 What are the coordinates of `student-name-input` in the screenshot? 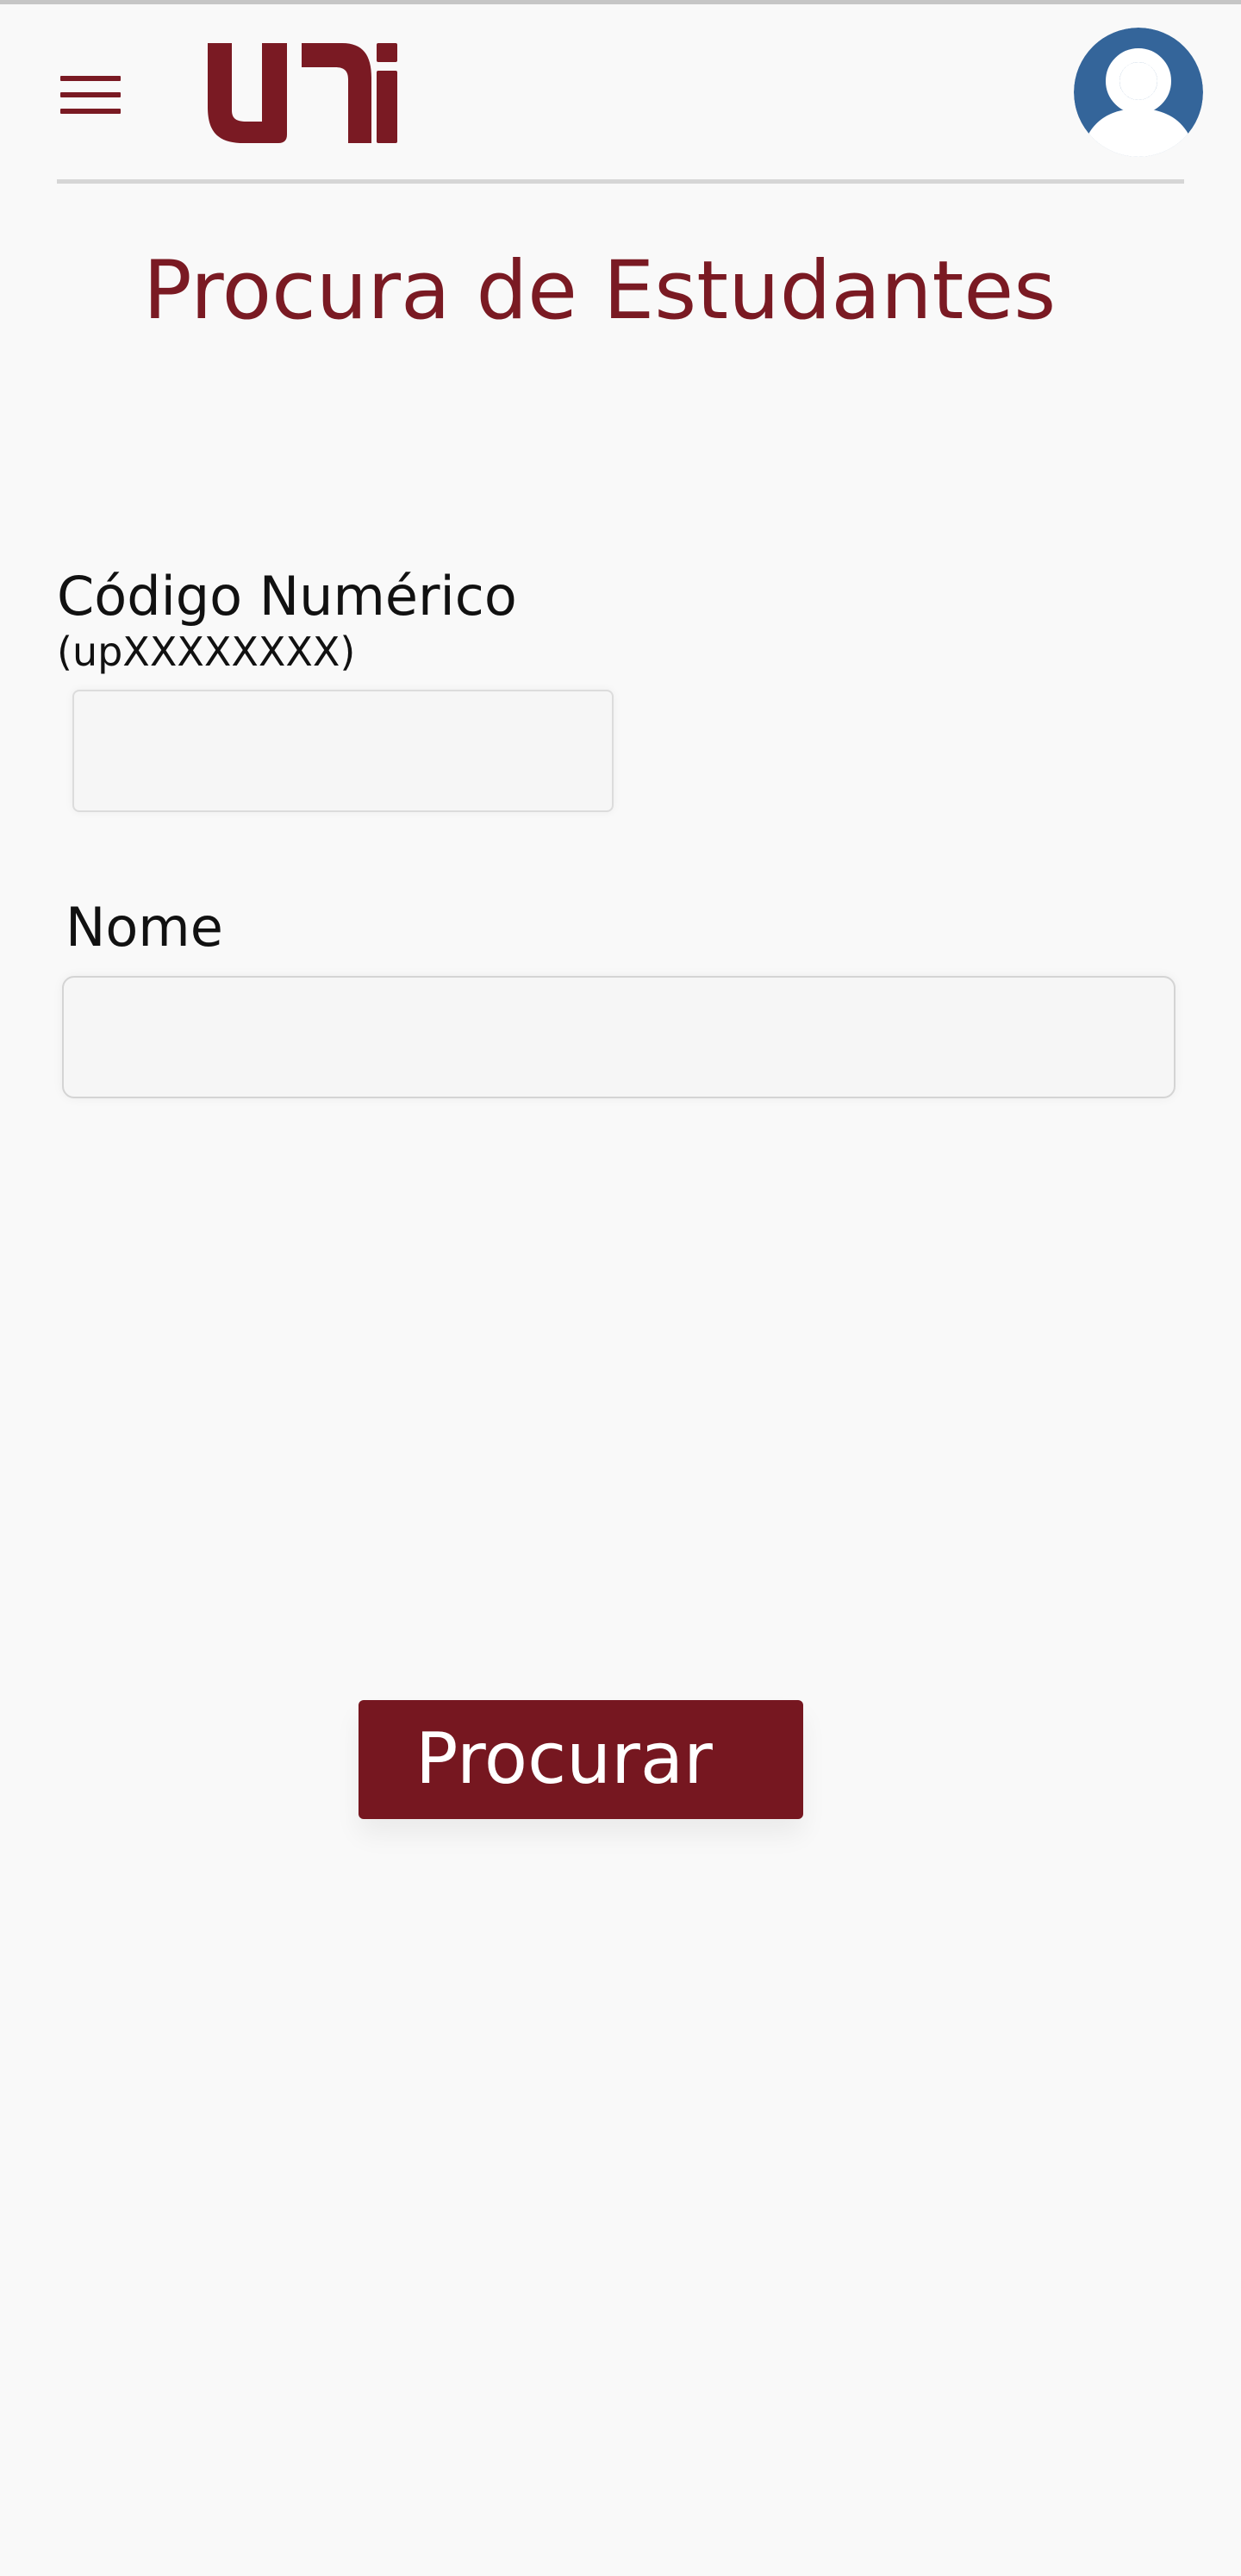 It's located at (619, 1037).